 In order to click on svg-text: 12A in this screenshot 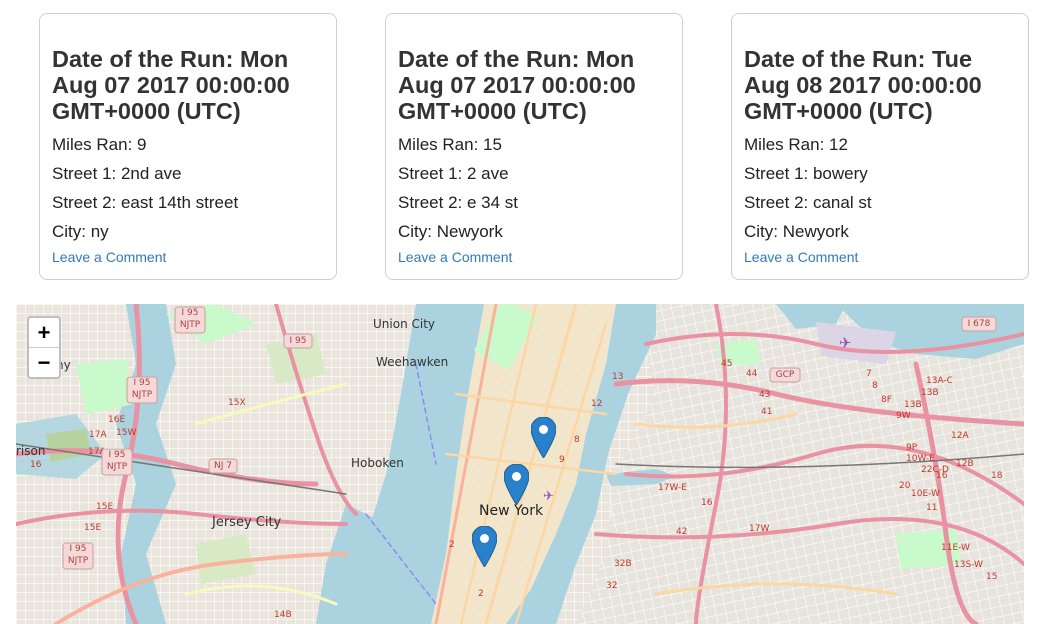, I will do `click(960, 436)`.